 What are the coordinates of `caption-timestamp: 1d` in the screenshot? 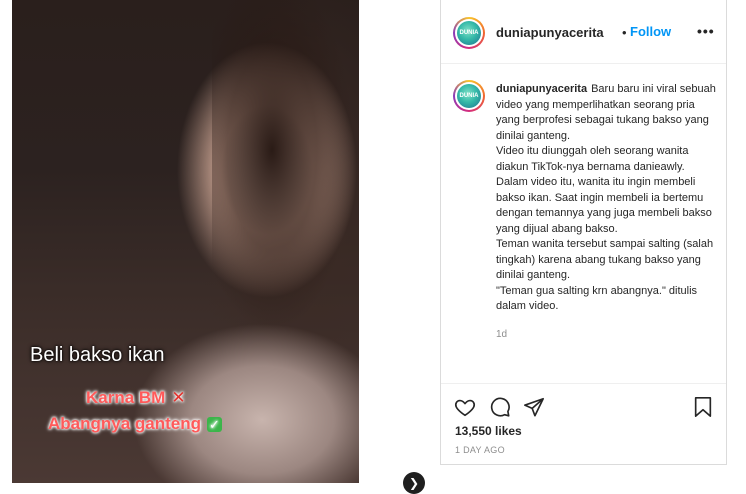 It's located at (502, 334).